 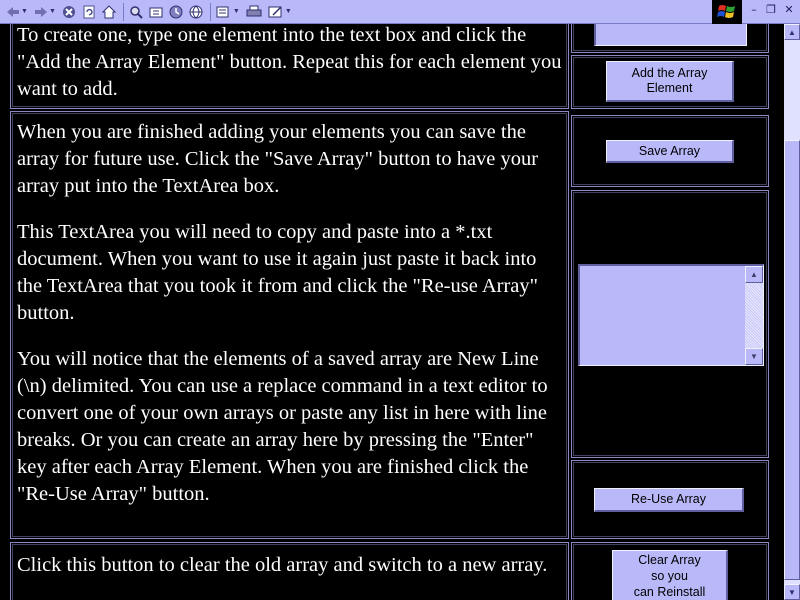 I want to click on edit-button: ▼, so click(x=280, y=12).